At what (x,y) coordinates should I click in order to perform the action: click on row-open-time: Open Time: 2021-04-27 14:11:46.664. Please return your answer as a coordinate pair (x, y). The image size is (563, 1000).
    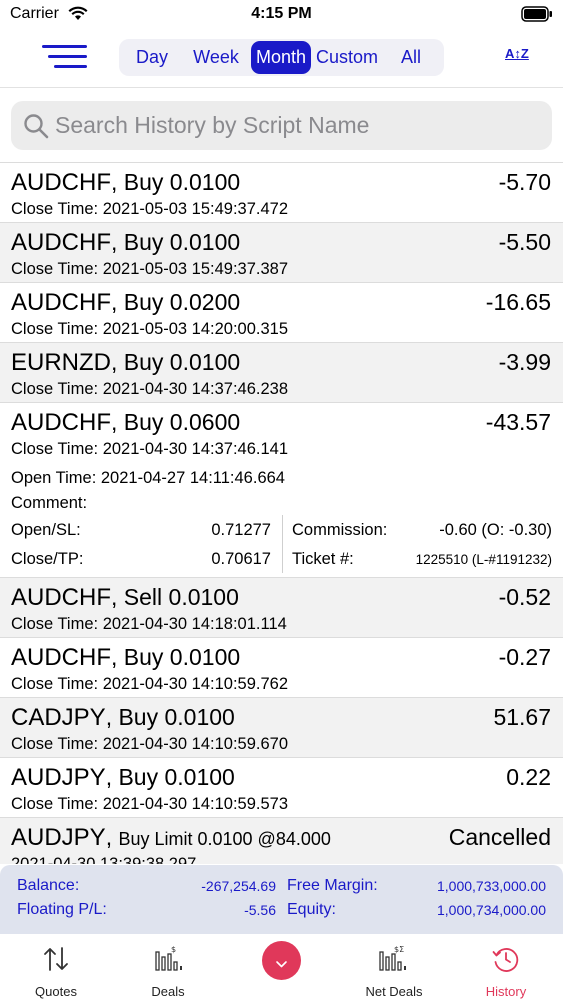
    Looking at the image, I should click on (148, 478).